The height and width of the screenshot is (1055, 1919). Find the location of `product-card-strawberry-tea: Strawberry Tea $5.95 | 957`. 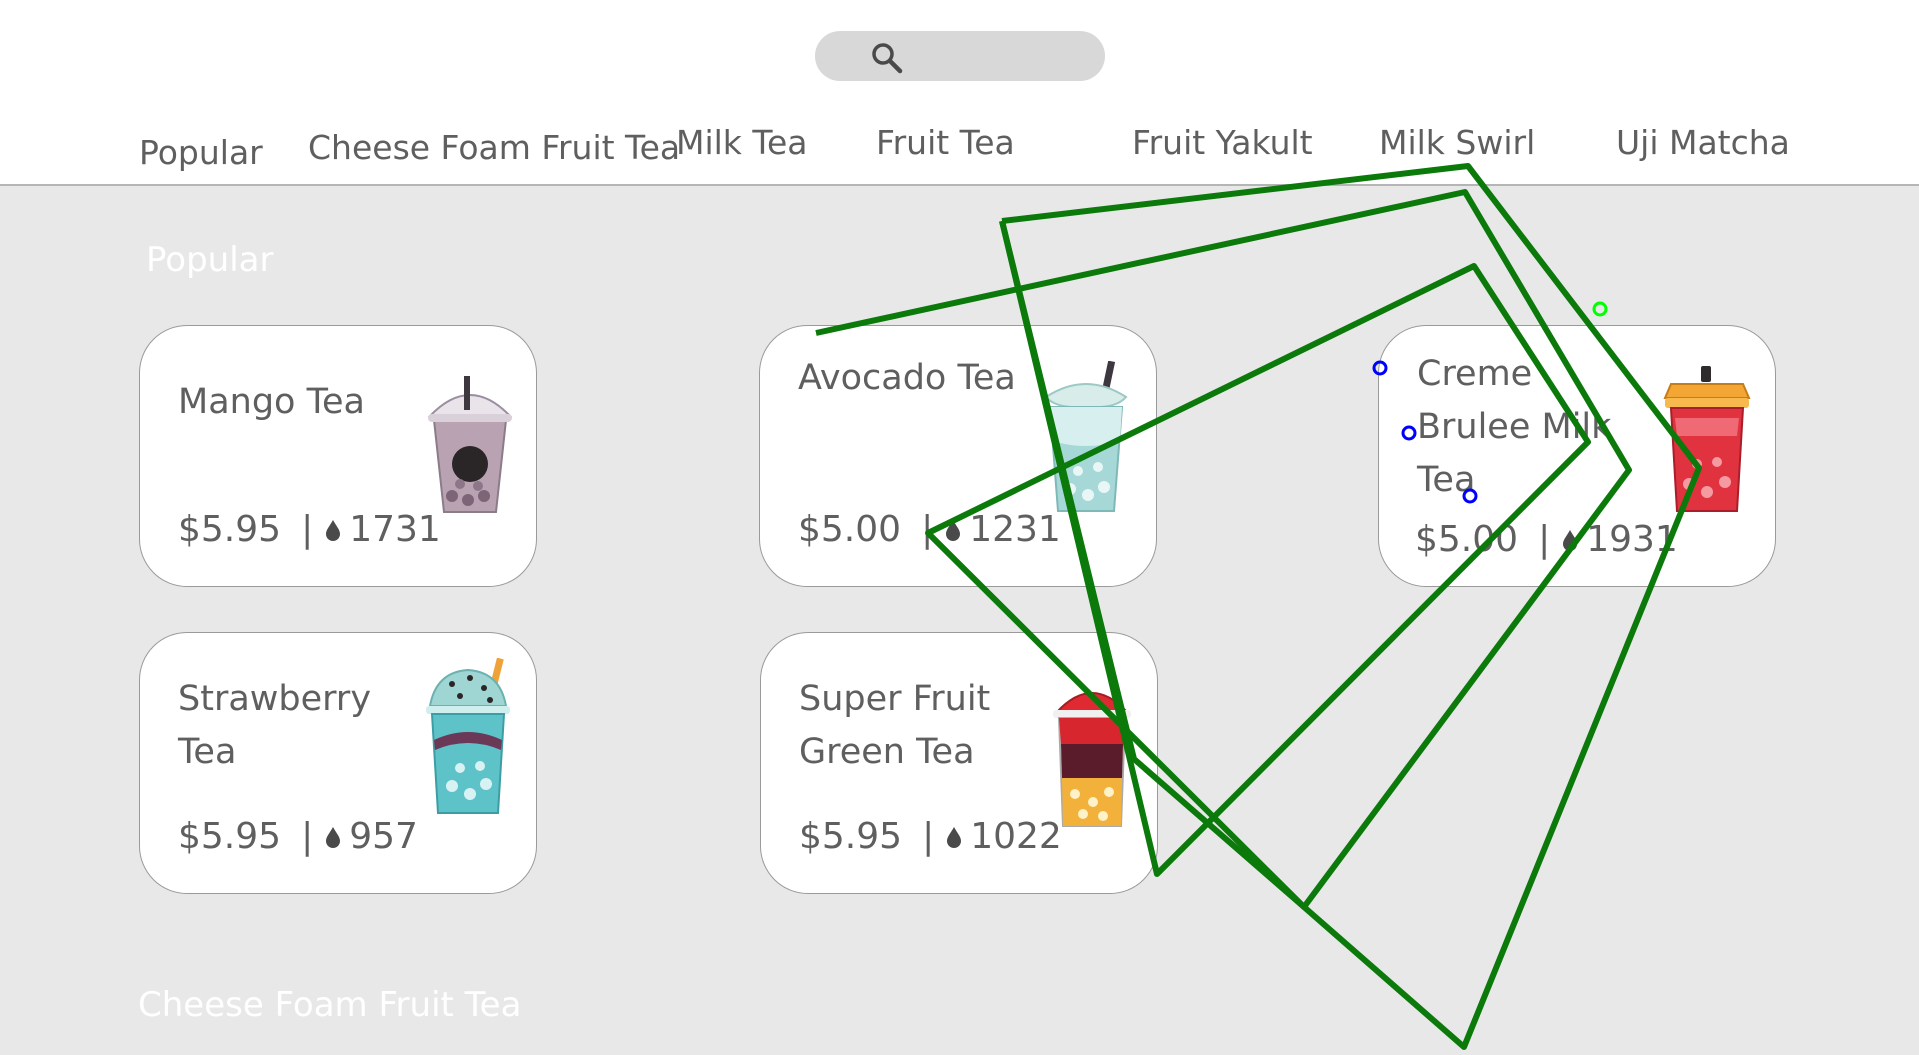

product-card-strawberry-tea: Strawberry Tea $5.95 | 957 is located at coordinates (338, 763).